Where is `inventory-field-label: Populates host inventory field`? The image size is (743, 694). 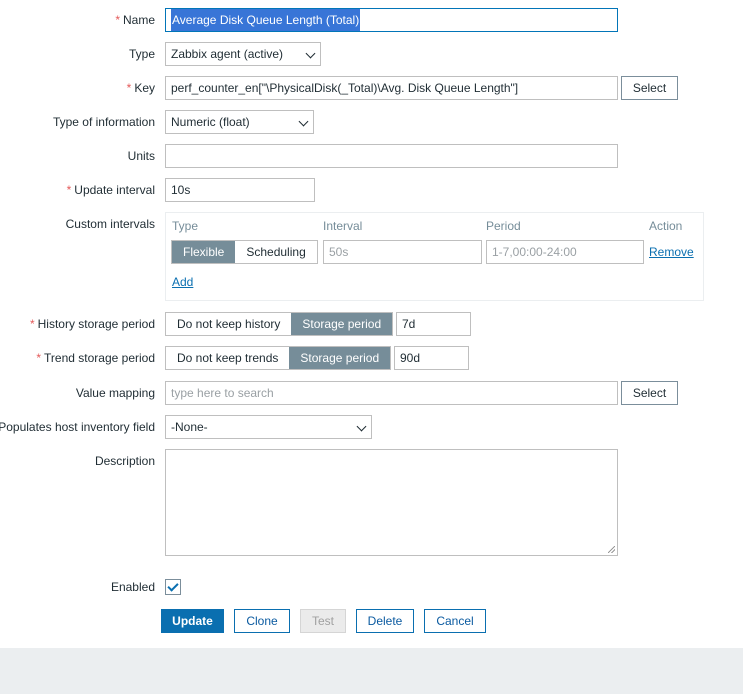 inventory-field-label: Populates host inventory field is located at coordinates (77, 427).